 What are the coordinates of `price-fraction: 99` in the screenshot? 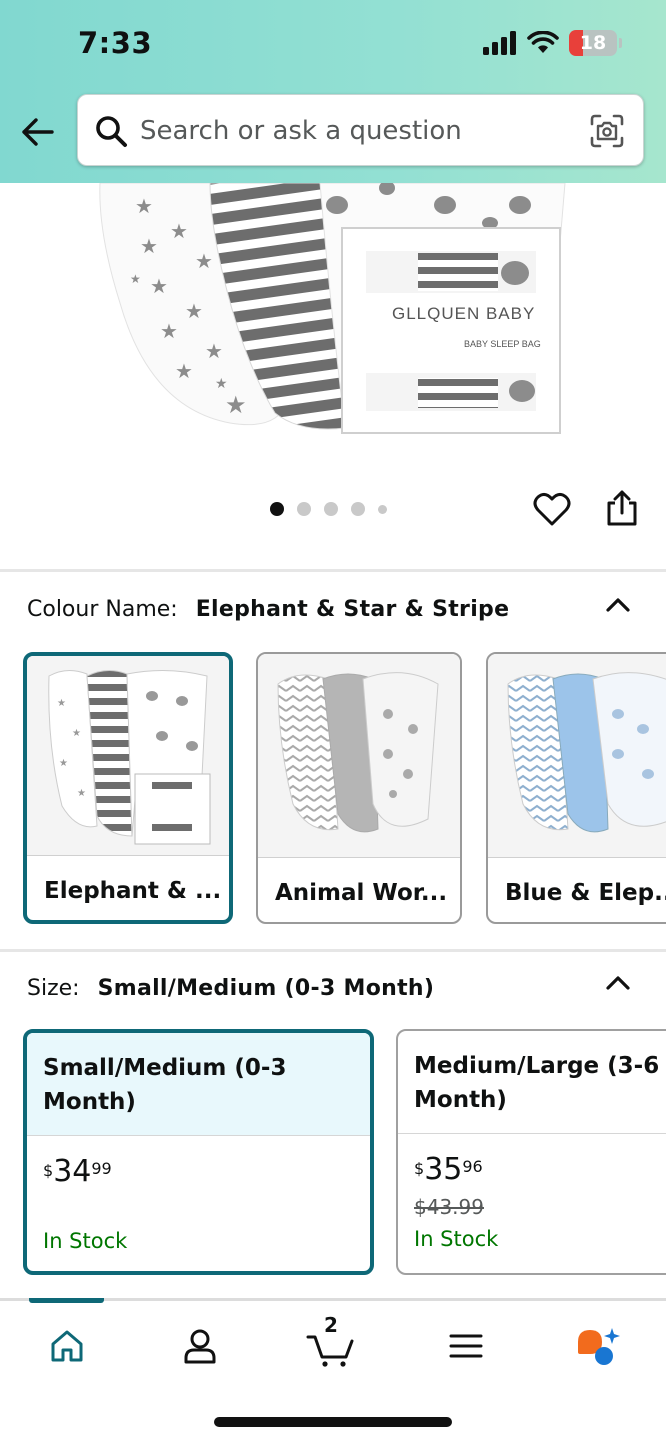 It's located at (101, 1168).